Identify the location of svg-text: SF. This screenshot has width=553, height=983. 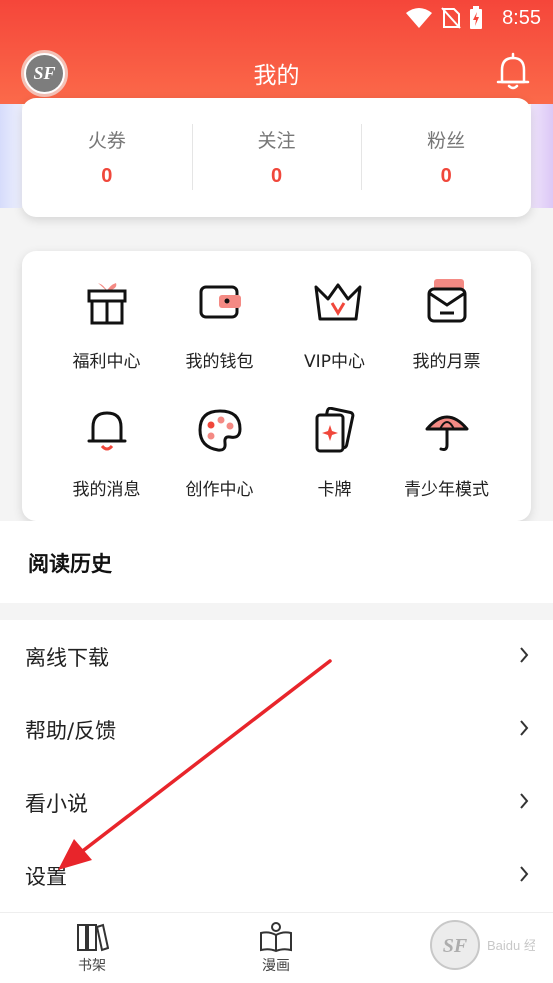
(455, 946).